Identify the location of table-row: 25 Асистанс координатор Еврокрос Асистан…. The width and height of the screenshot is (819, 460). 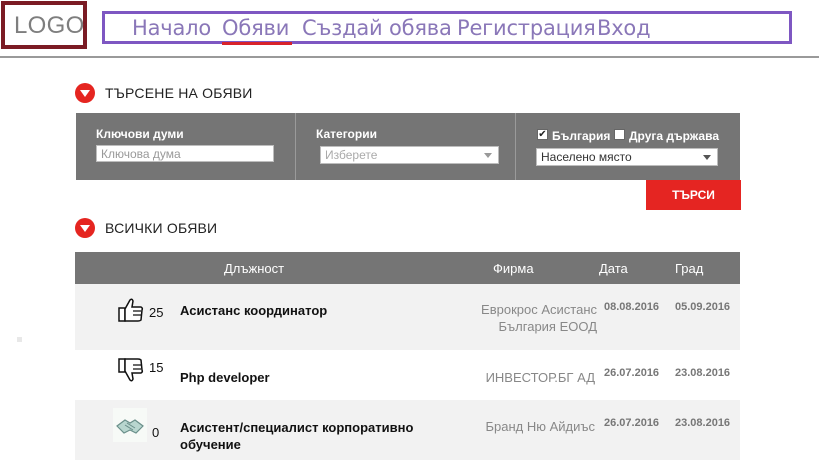
(407, 317).